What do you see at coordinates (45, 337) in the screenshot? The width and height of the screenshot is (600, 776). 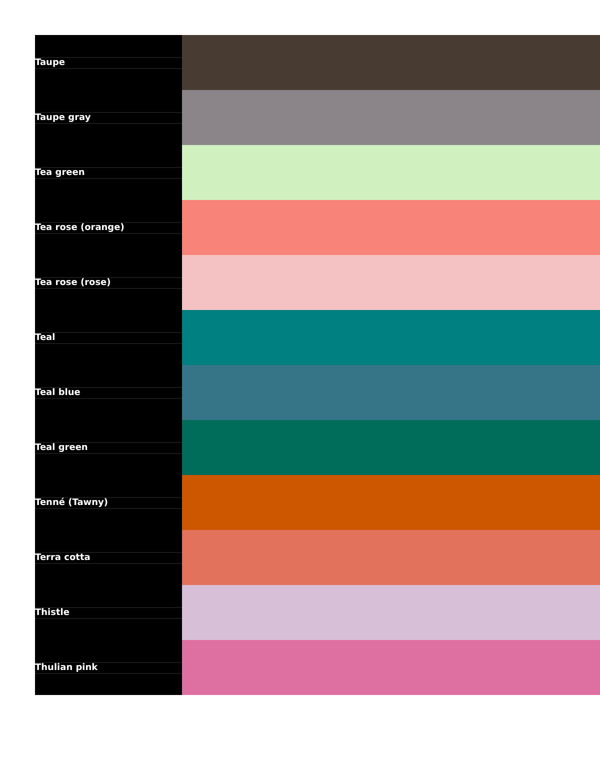 I see `color-name: Teal` at bounding box center [45, 337].